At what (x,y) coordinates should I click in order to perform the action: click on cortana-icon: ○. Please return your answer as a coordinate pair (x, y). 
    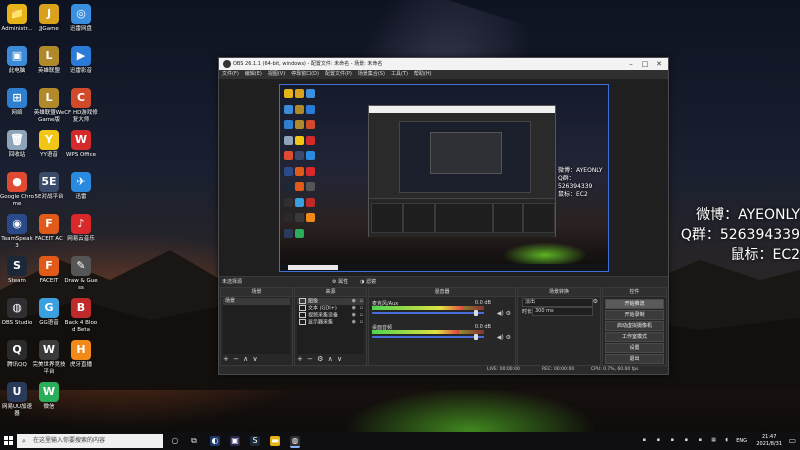
    Looking at the image, I should click on (175, 441).